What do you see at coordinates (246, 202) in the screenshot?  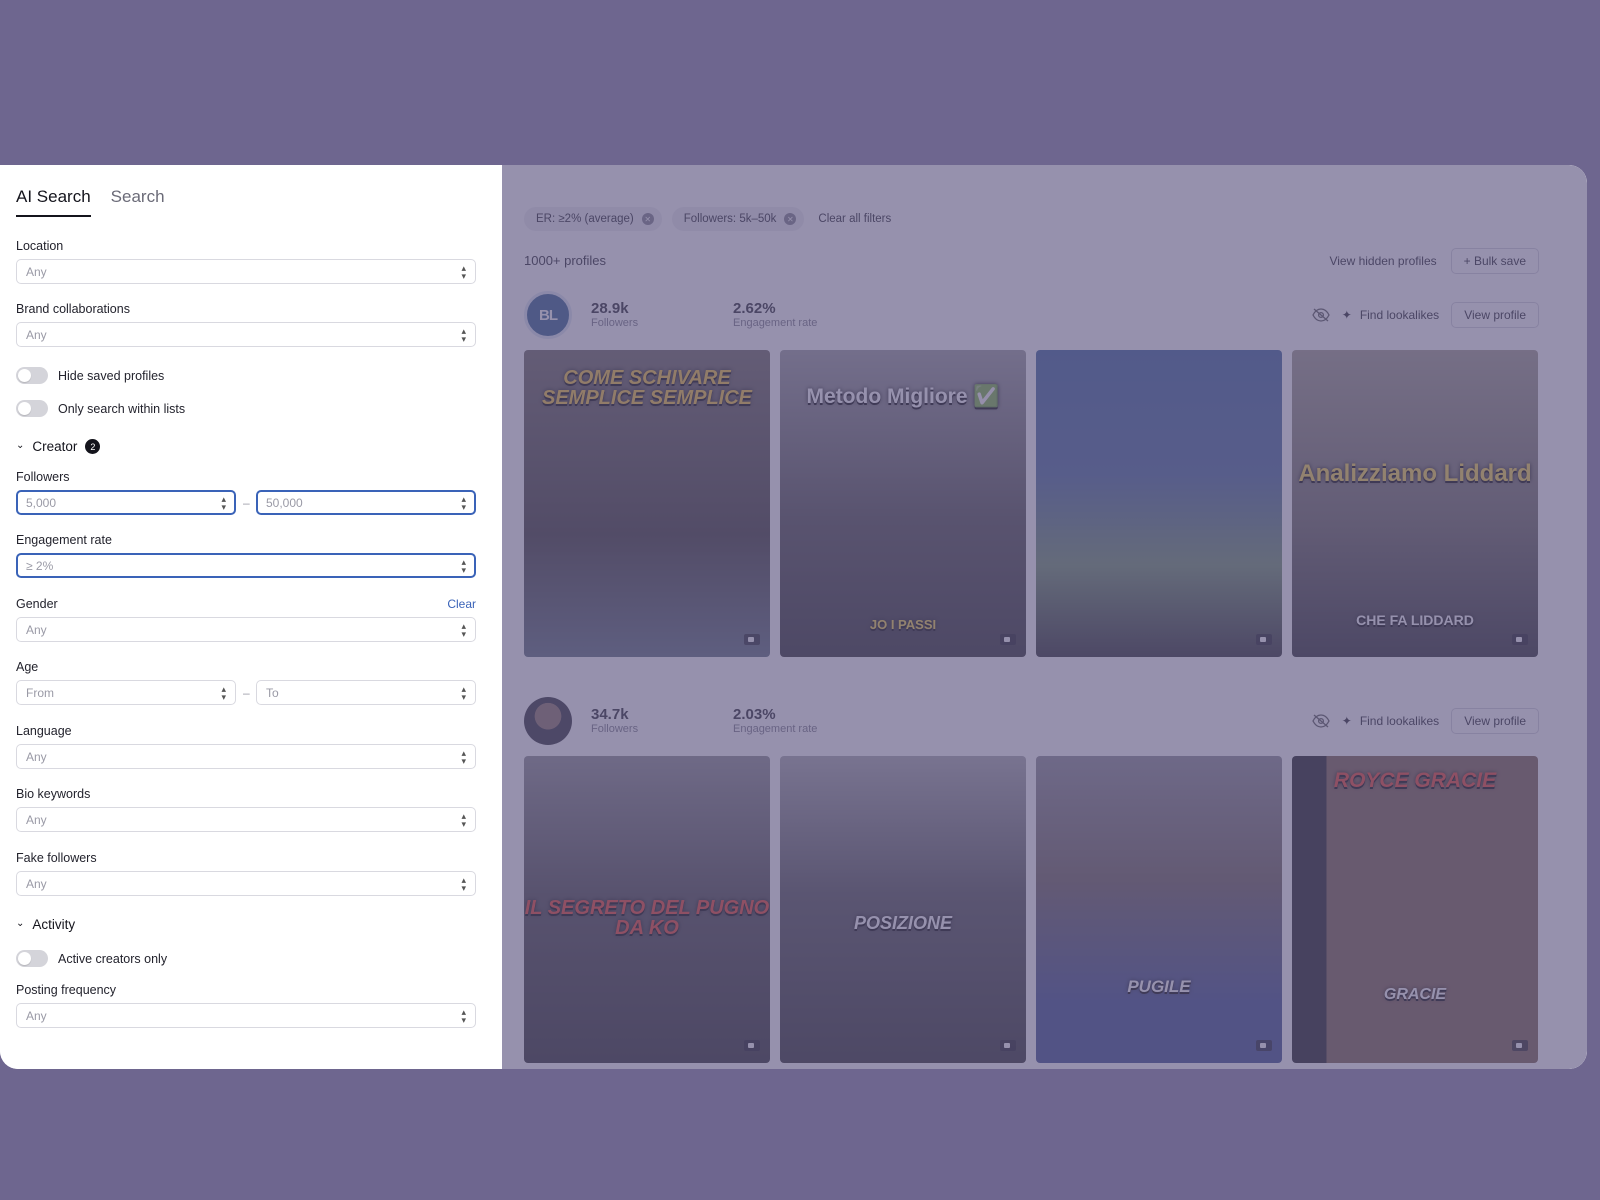 I see `search-tabs: AI Search Search` at bounding box center [246, 202].